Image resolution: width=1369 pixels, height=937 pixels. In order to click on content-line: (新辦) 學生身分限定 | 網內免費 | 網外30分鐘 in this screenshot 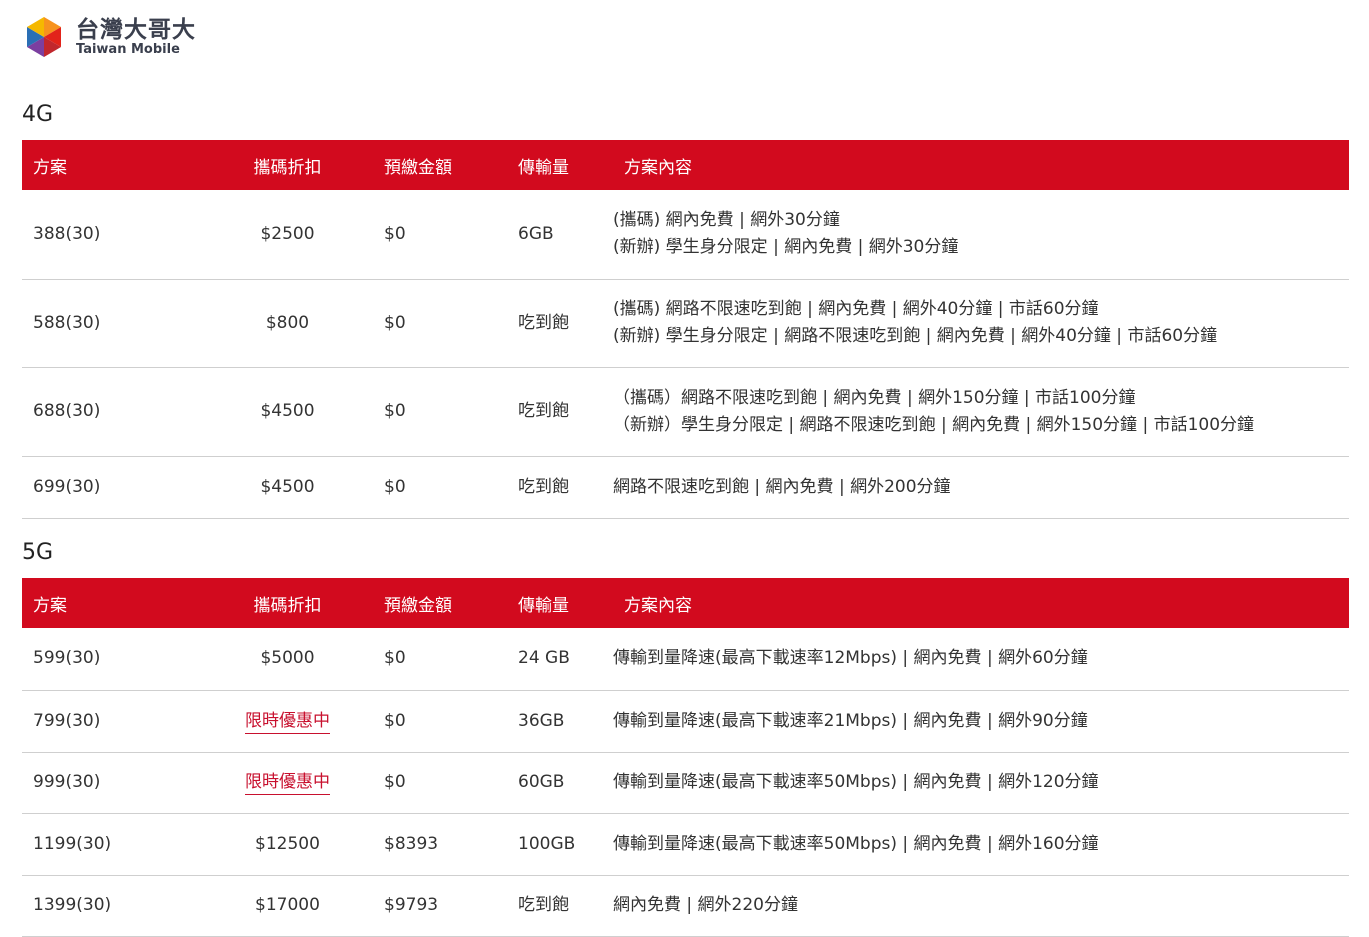, I will do `click(786, 247)`.